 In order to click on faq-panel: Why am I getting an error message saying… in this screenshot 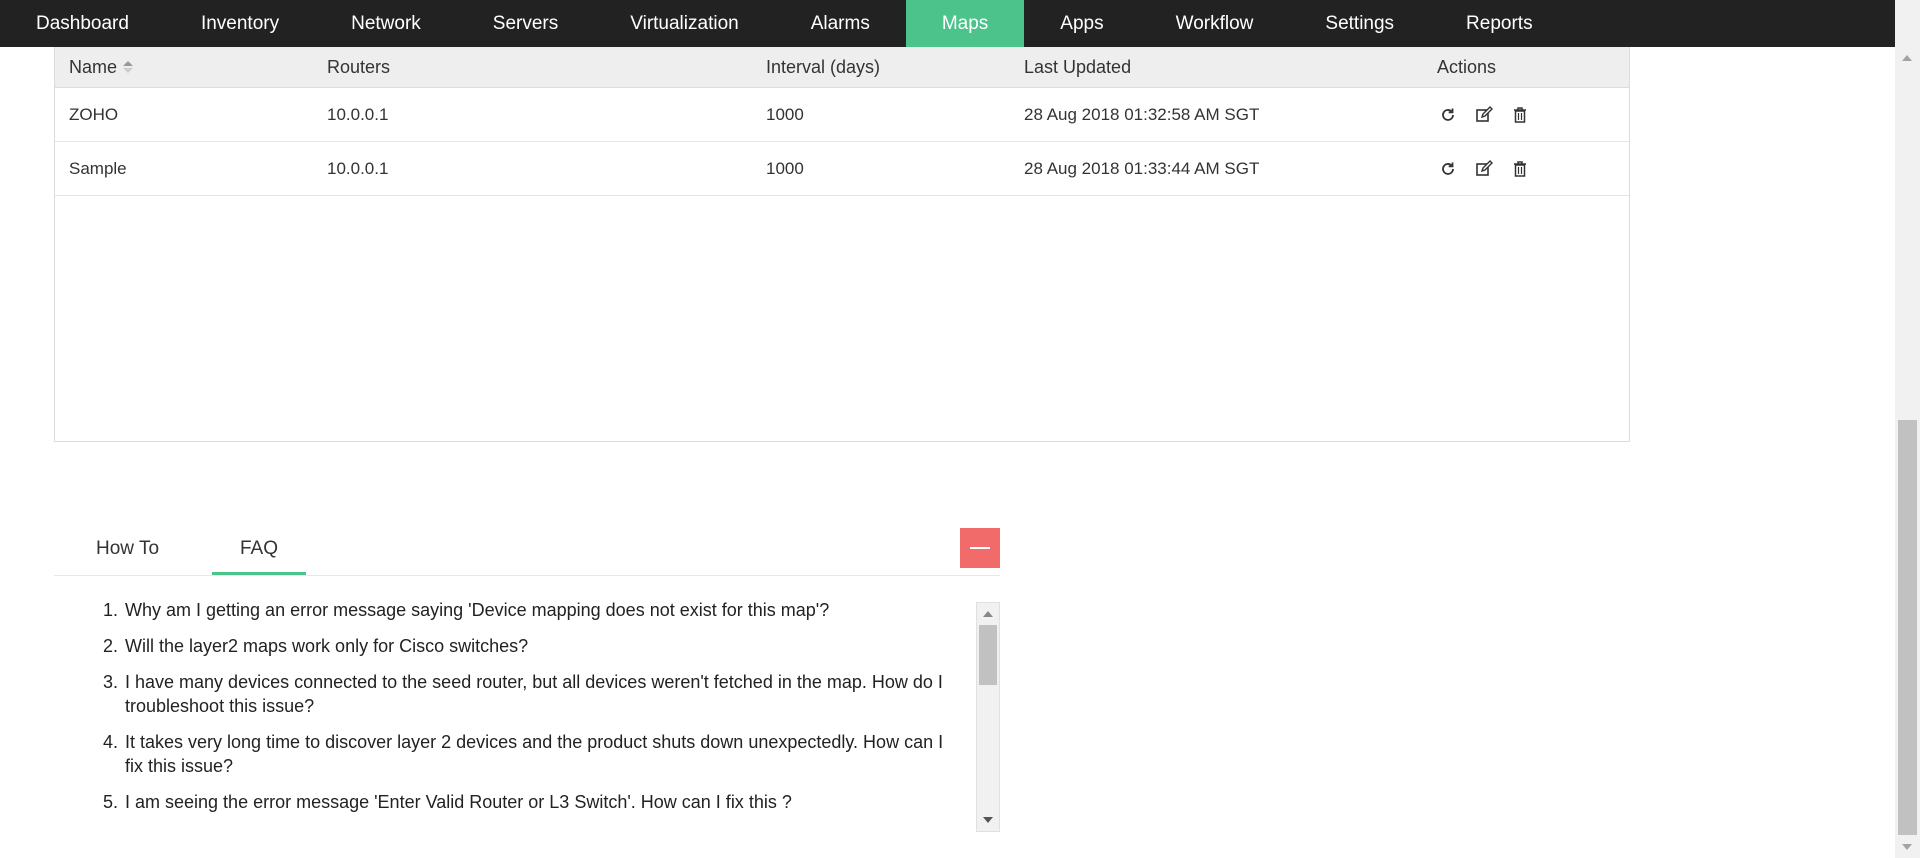, I will do `click(514, 714)`.